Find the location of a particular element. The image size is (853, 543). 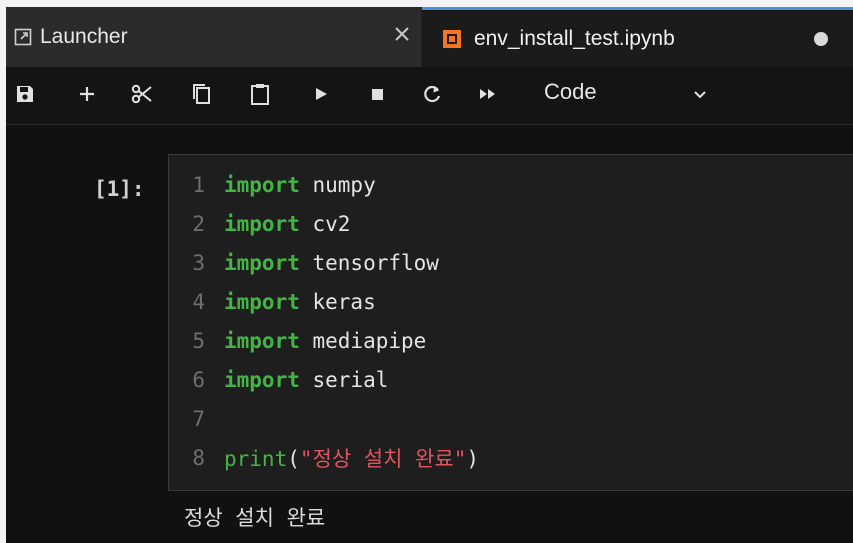

tab-notebook-label: env_install_test.ipynb is located at coordinates (574, 38).